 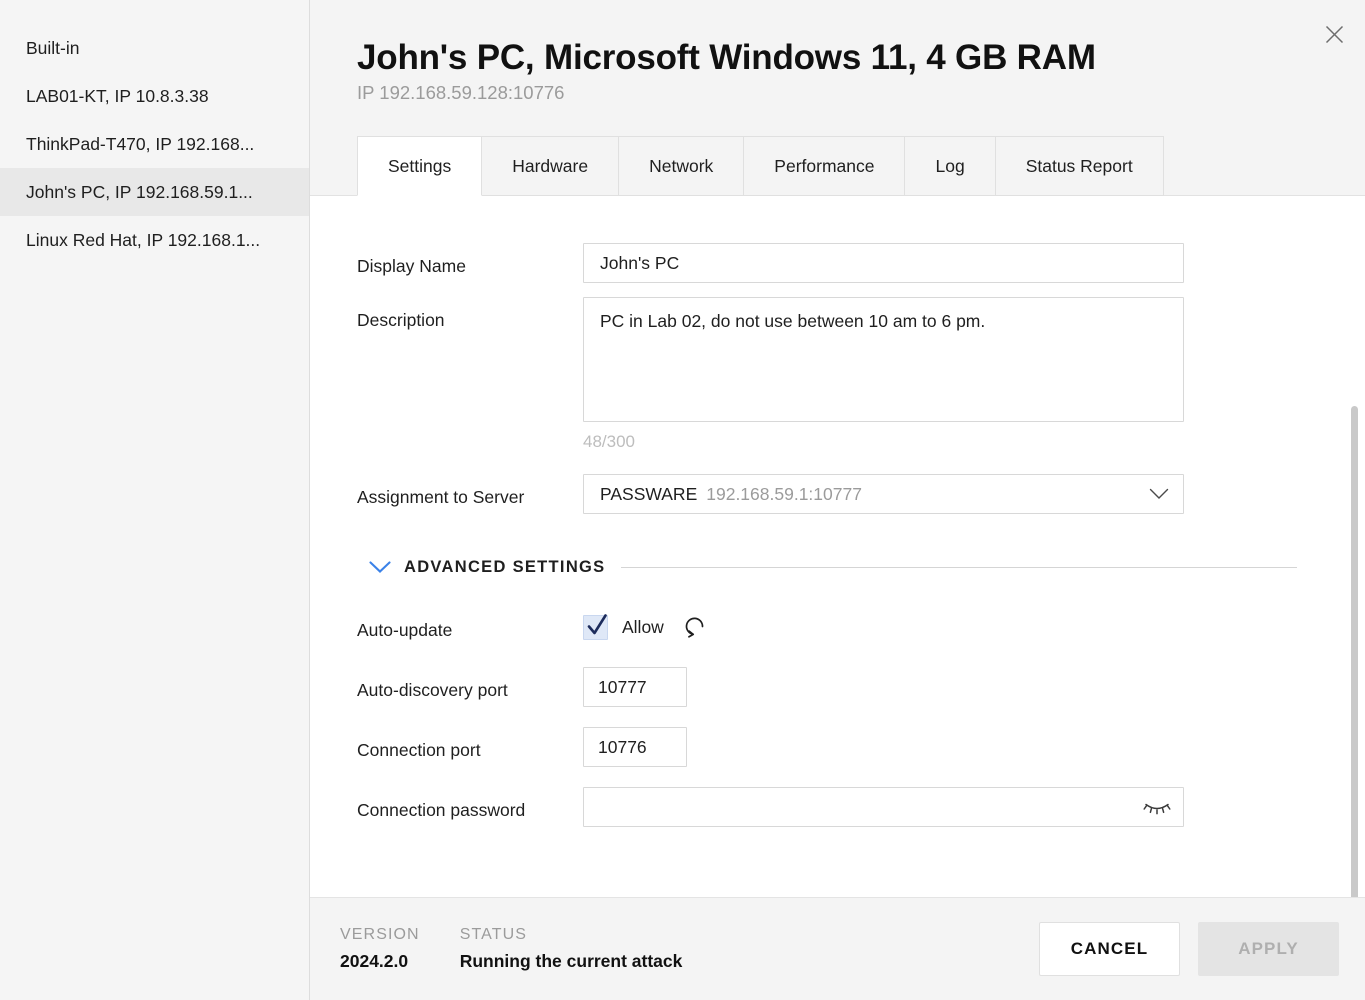 What do you see at coordinates (571, 949) in the screenshot?
I see `status-block: STATUS Running the current attack` at bounding box center [571, 949].